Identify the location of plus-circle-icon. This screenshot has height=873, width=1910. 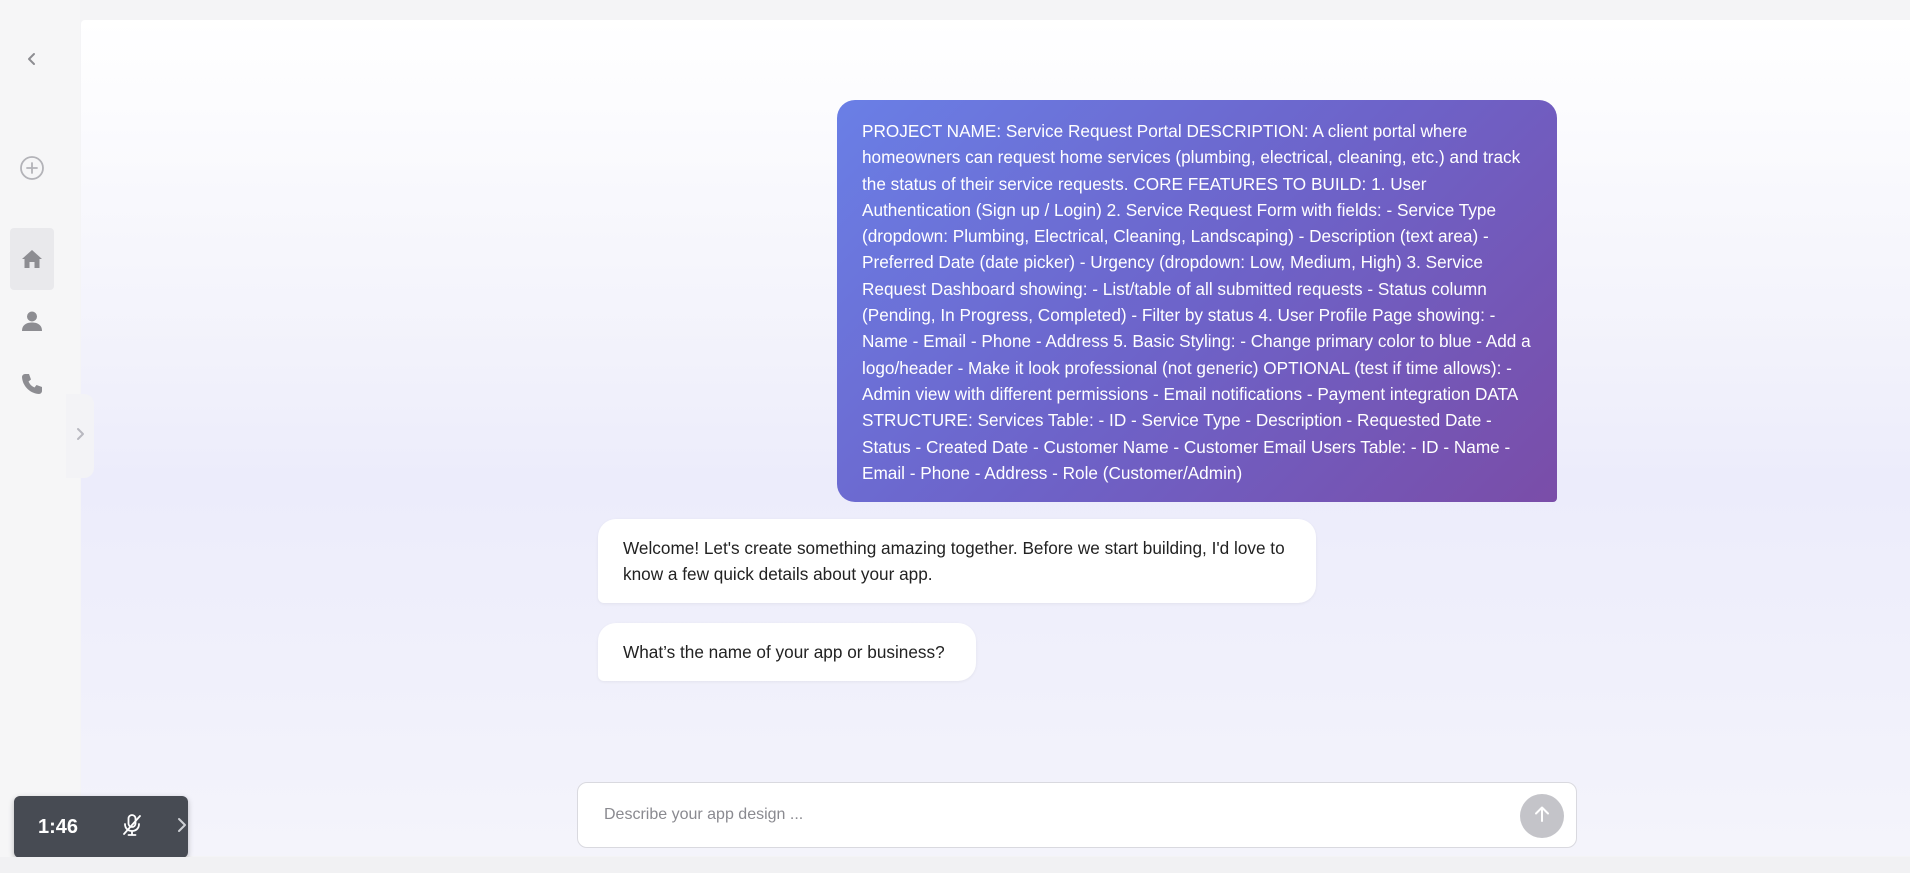
(32, 168).